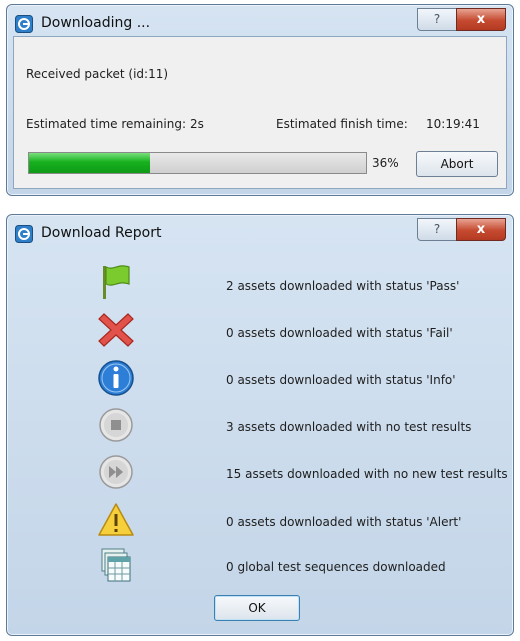 This screenshot has height=641, width=520. What do you see at coordinates (97, 74) in the screenshot?
I see `status-text: Received packet (id:11)` at bounding box center [97, 74].